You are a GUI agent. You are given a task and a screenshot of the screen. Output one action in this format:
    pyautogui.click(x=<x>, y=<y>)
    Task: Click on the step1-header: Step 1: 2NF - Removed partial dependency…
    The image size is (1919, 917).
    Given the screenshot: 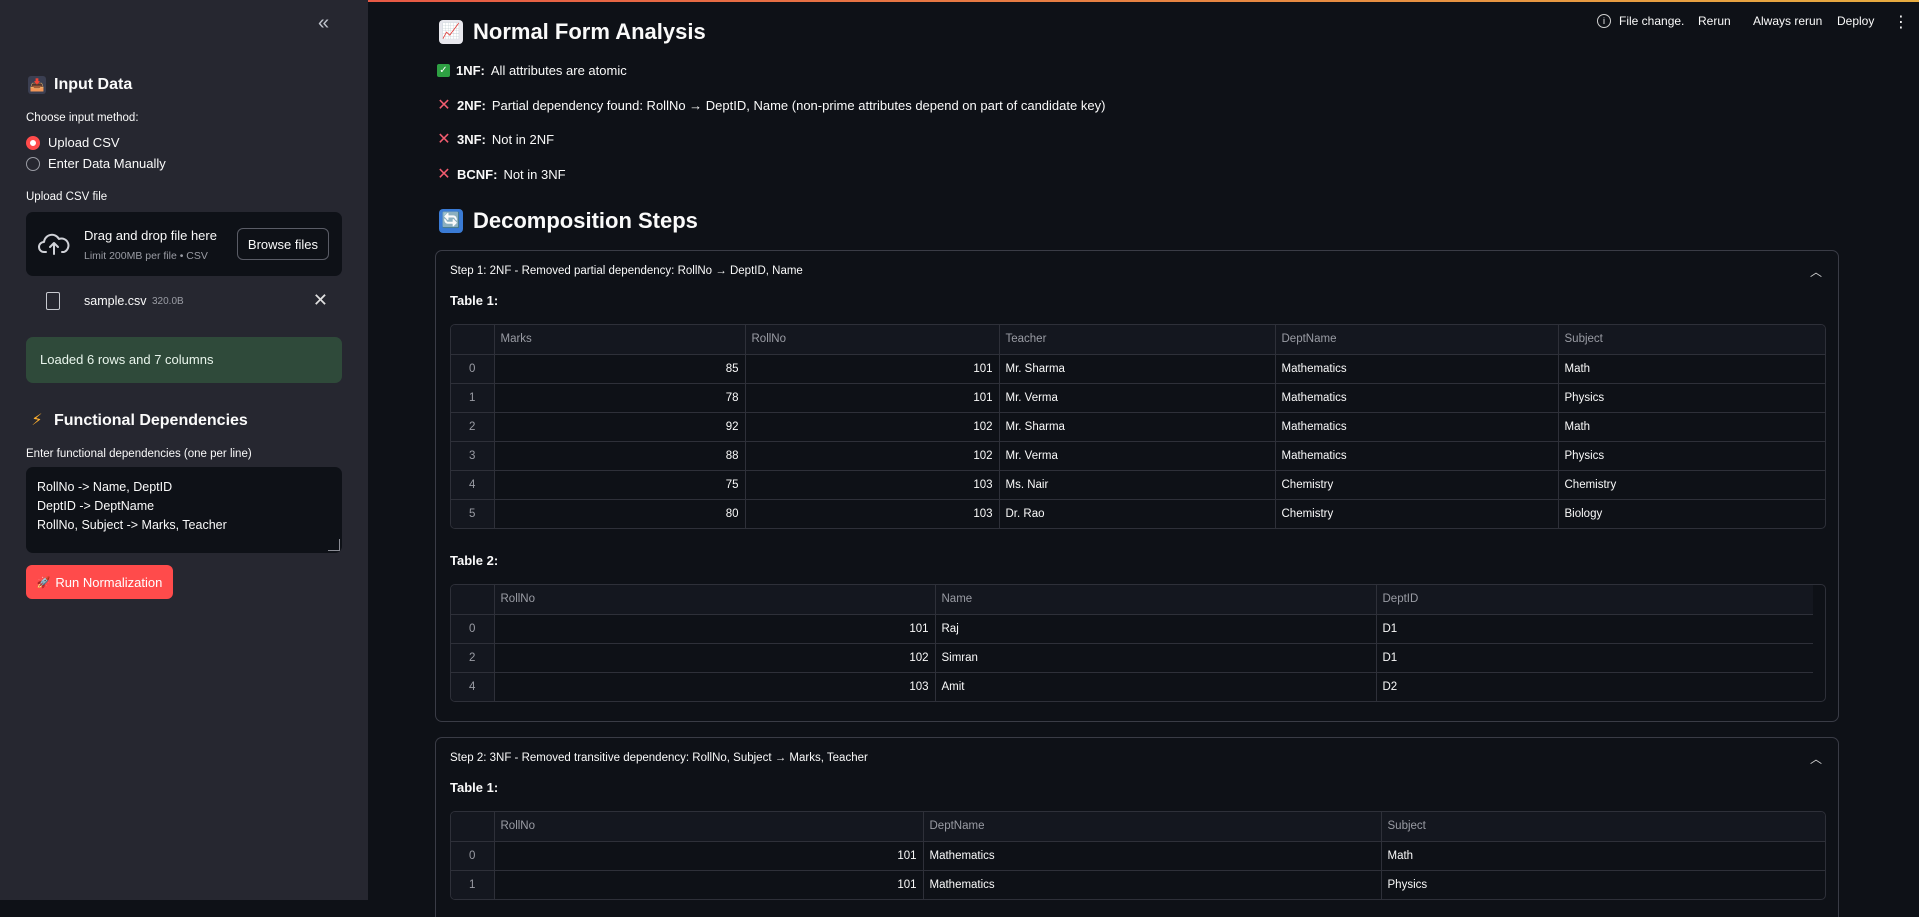 What is the action you would take?
    pyautogui.click(x=626, y=271)
    